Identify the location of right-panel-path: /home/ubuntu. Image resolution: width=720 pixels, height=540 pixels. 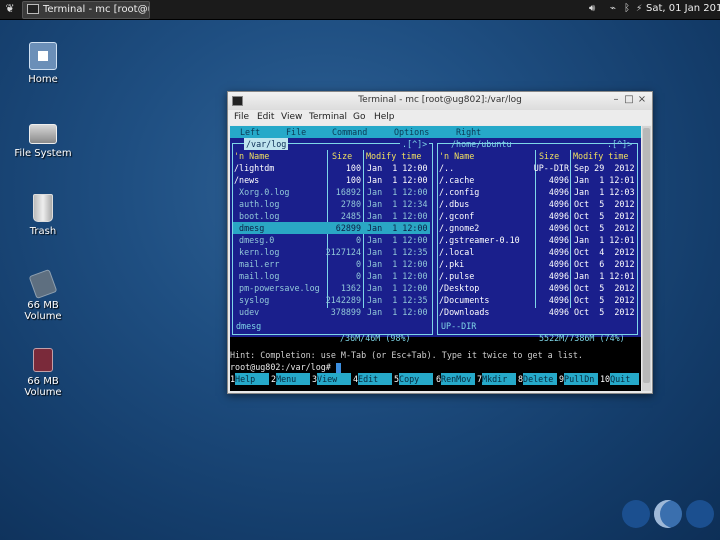
(481, 144).